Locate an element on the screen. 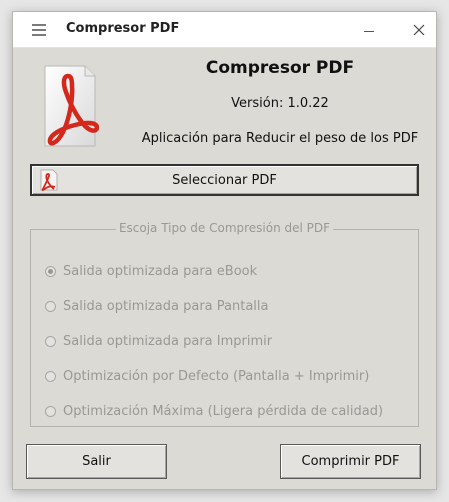  window-title: Compresor PDF is located at coordinates (123, 28).